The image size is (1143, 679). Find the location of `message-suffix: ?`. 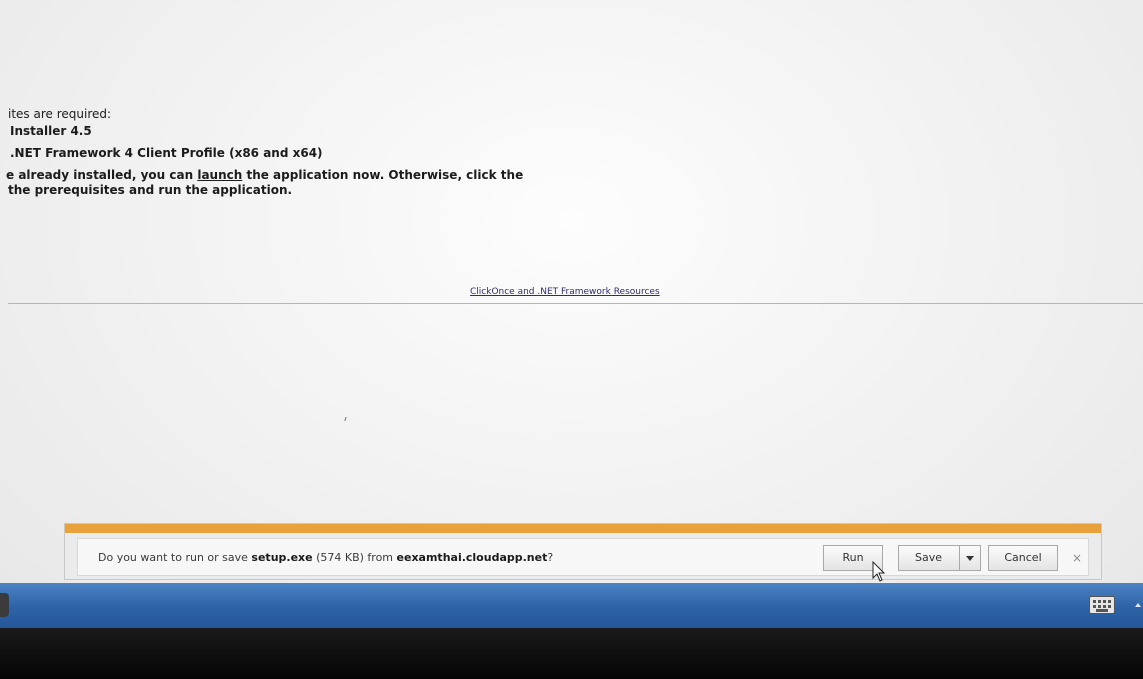

message-suffix: ? is located at coordinates (550, 557).